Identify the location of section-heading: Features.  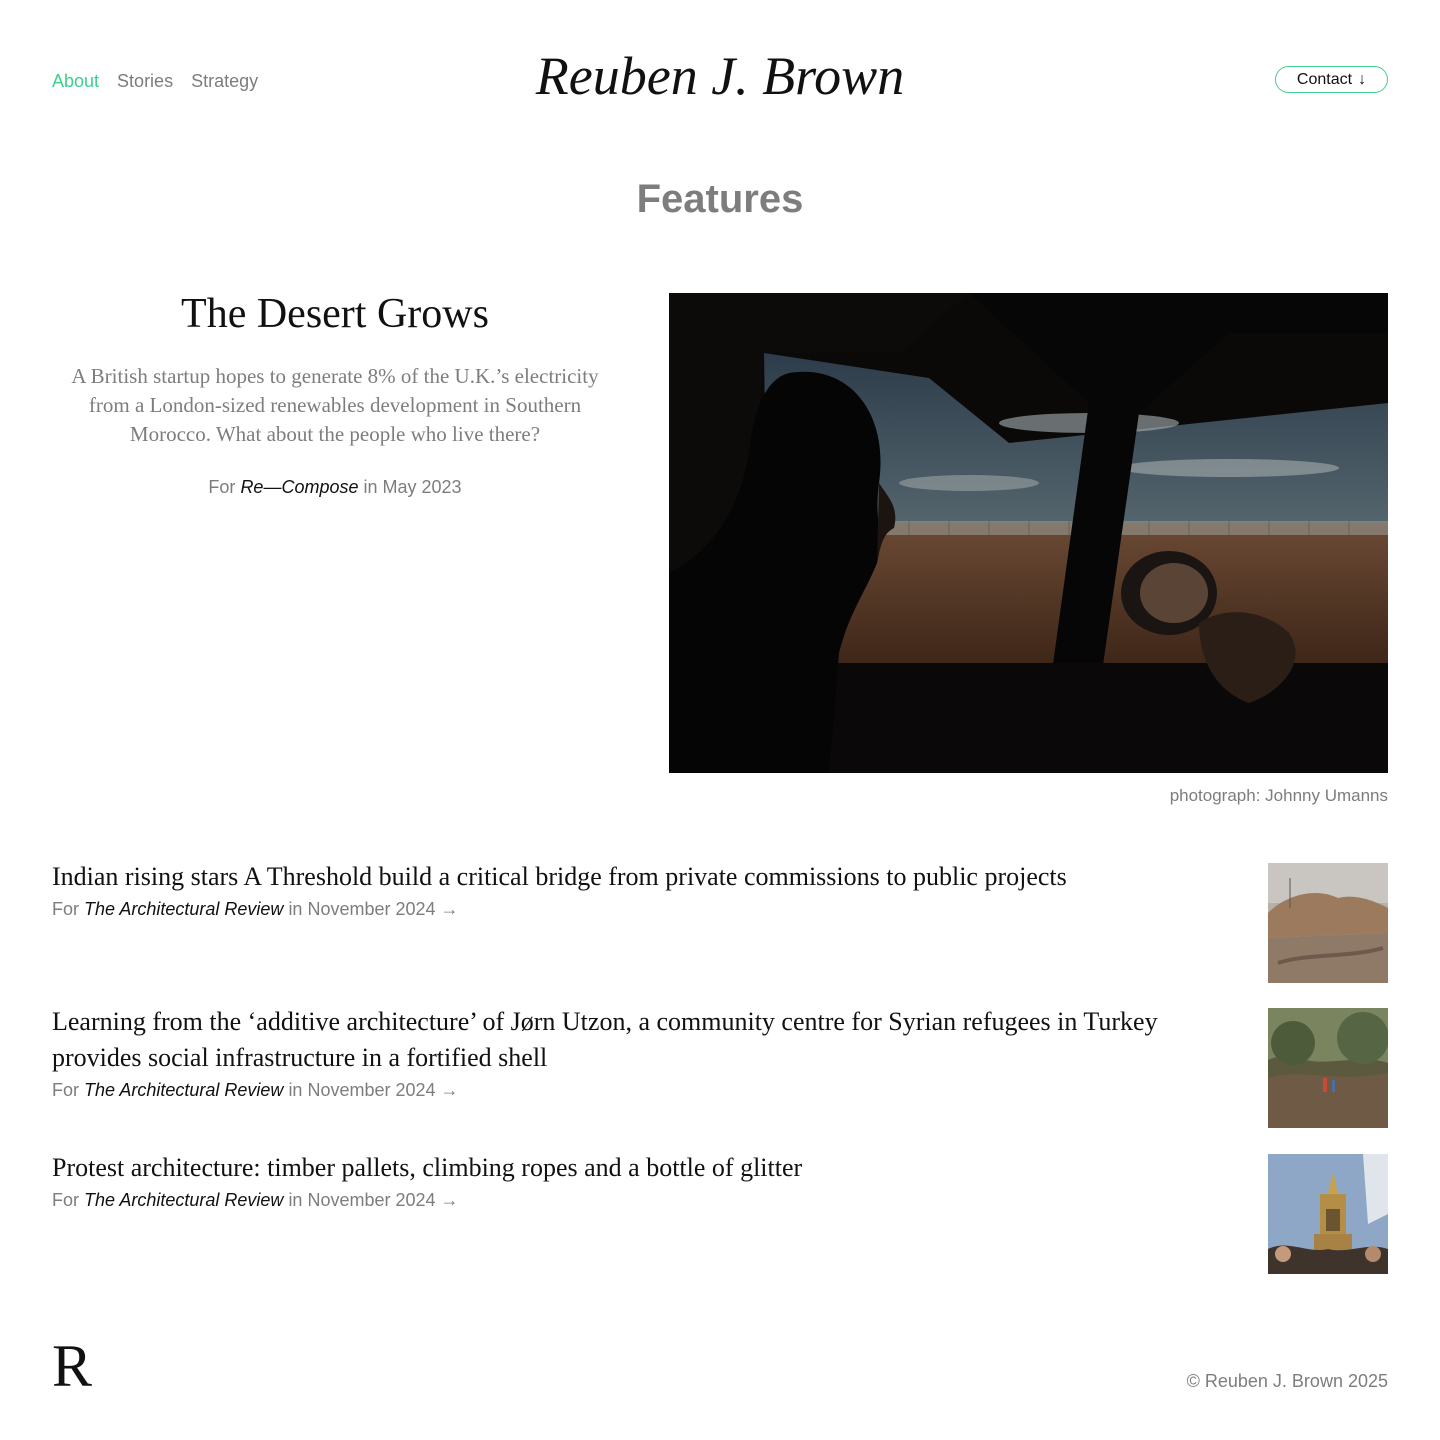
(720, 199).